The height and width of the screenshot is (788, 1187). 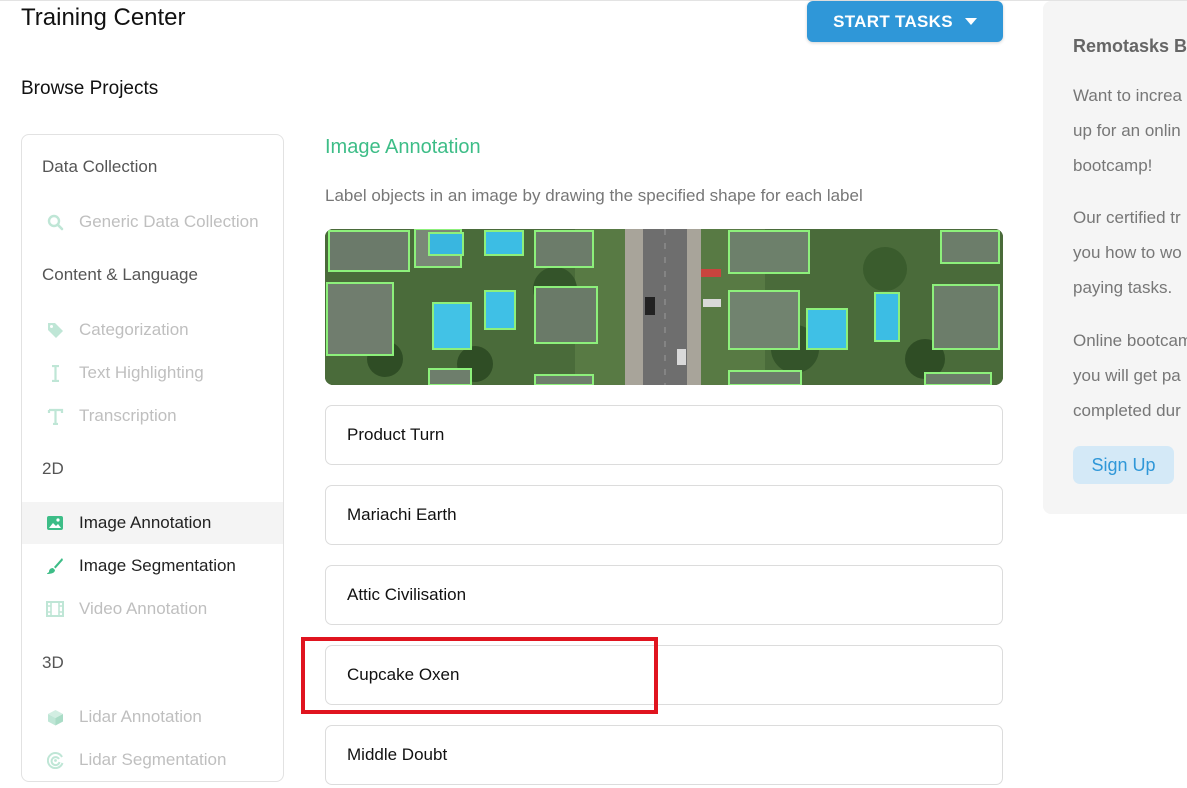 What do you see at coordinates (1123, 287) in the screenshot?
I see `promo-paragraph-2-line-3: paying tasks.` at bounding box center [1123, 287].